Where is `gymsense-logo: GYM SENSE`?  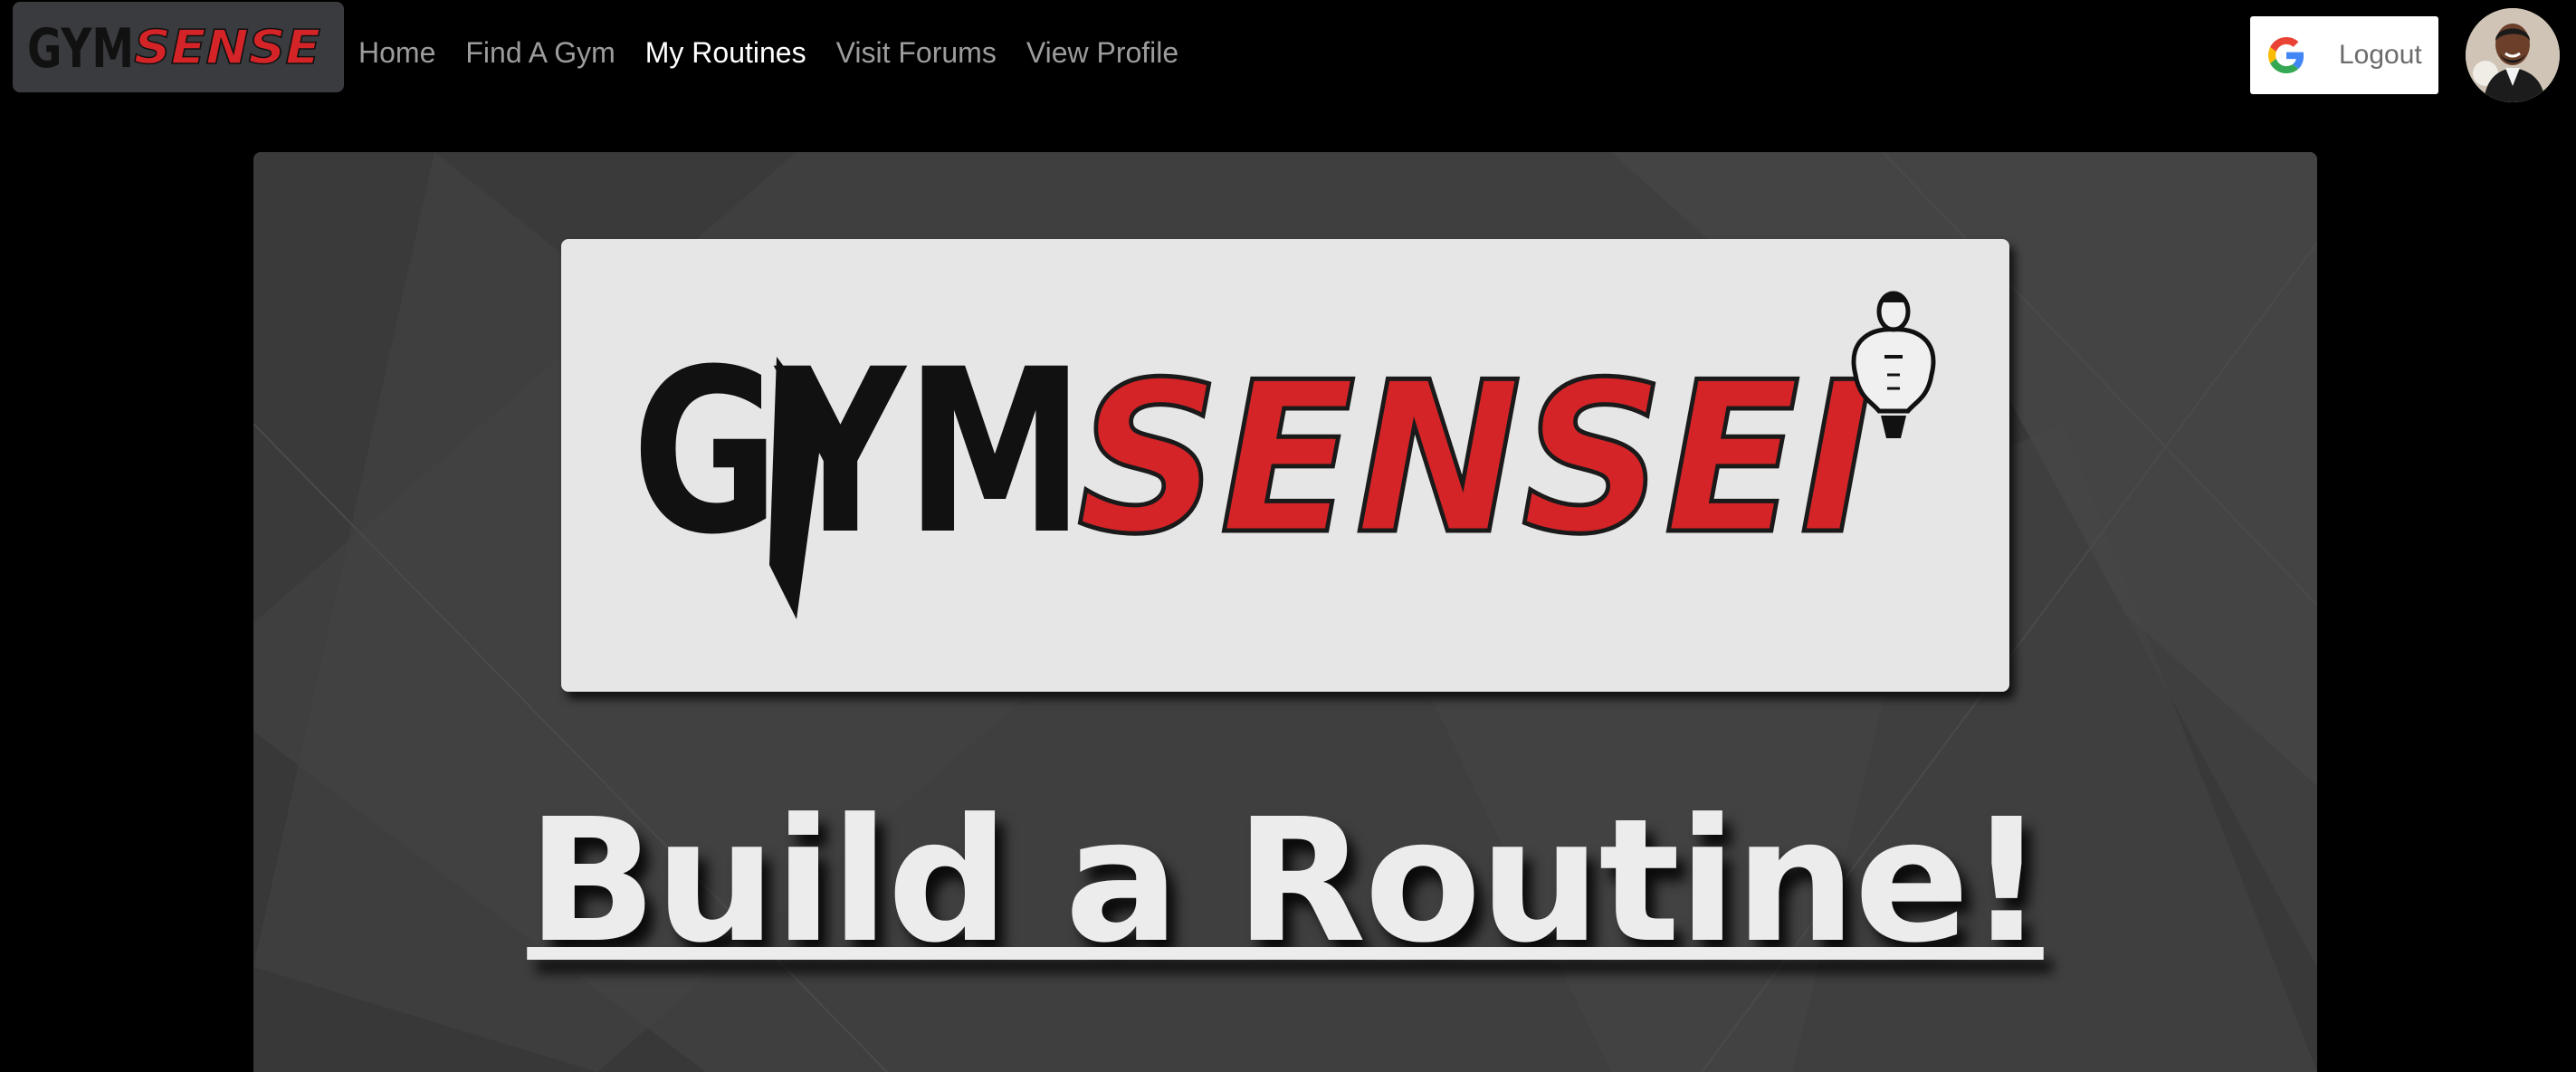
gymsense-logo: GYM SENSE is located at coordinates (174, 49).